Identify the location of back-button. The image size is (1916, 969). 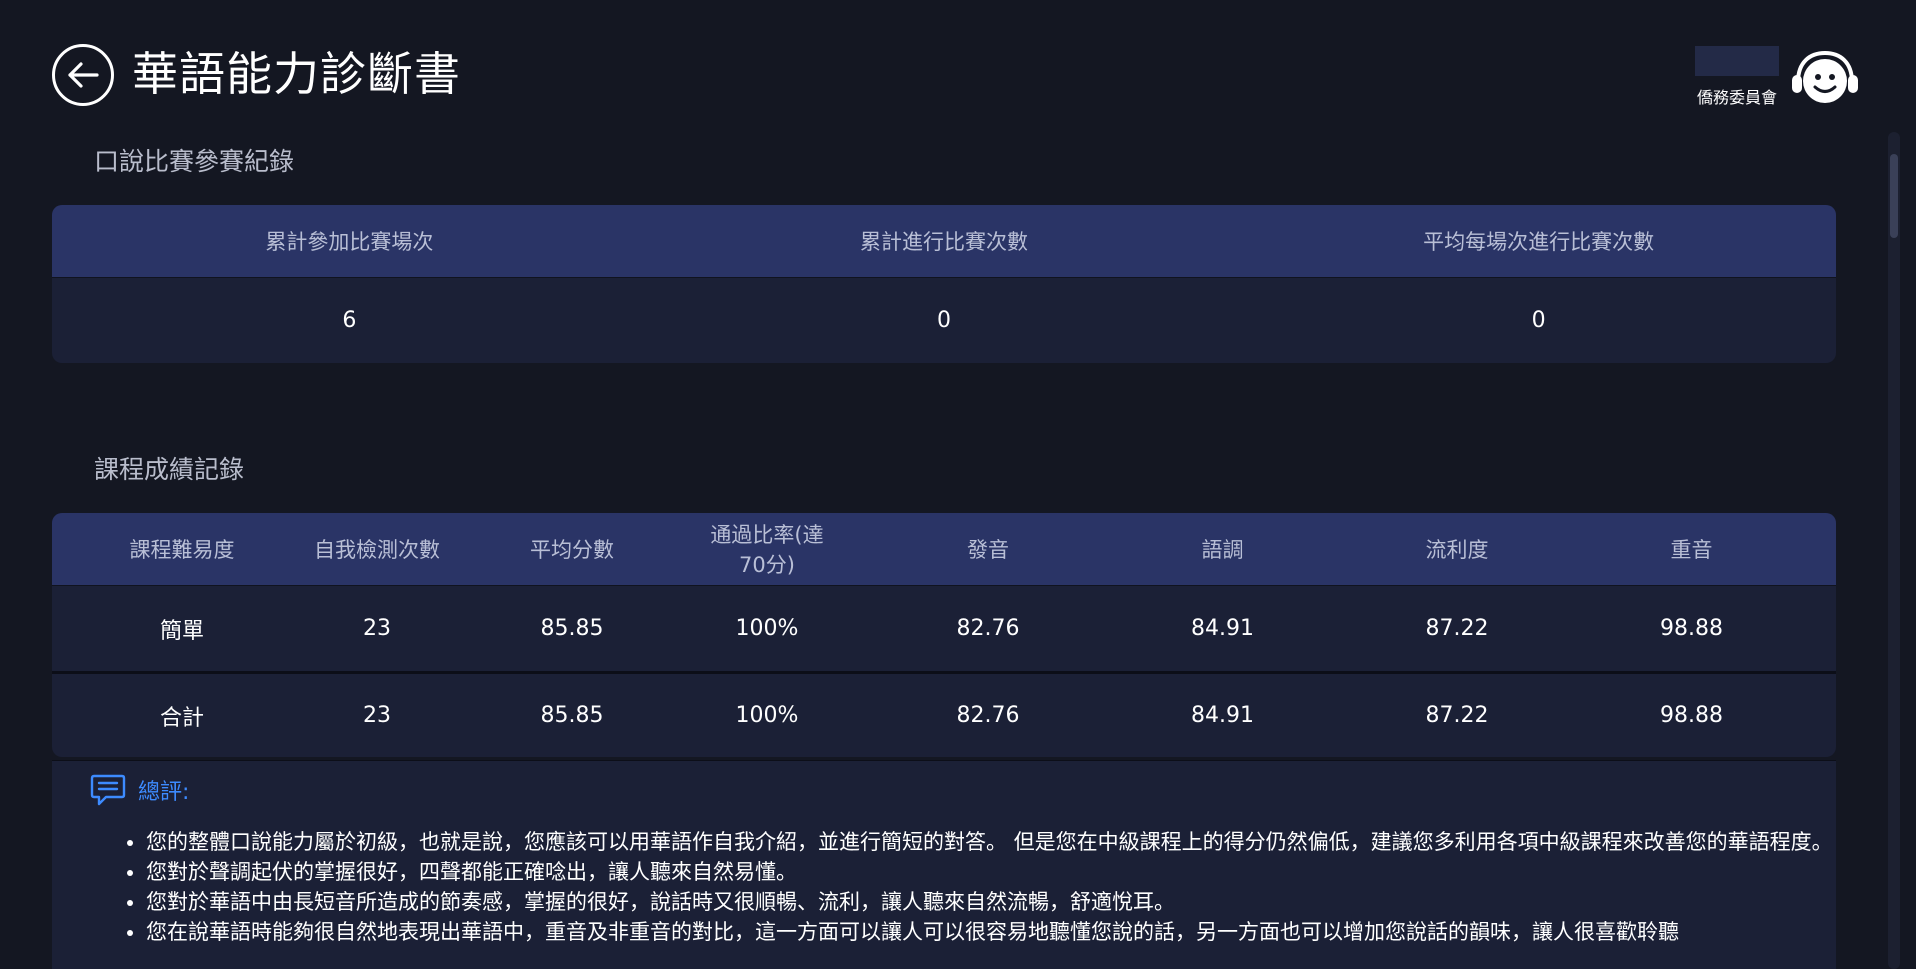
(83, 75).